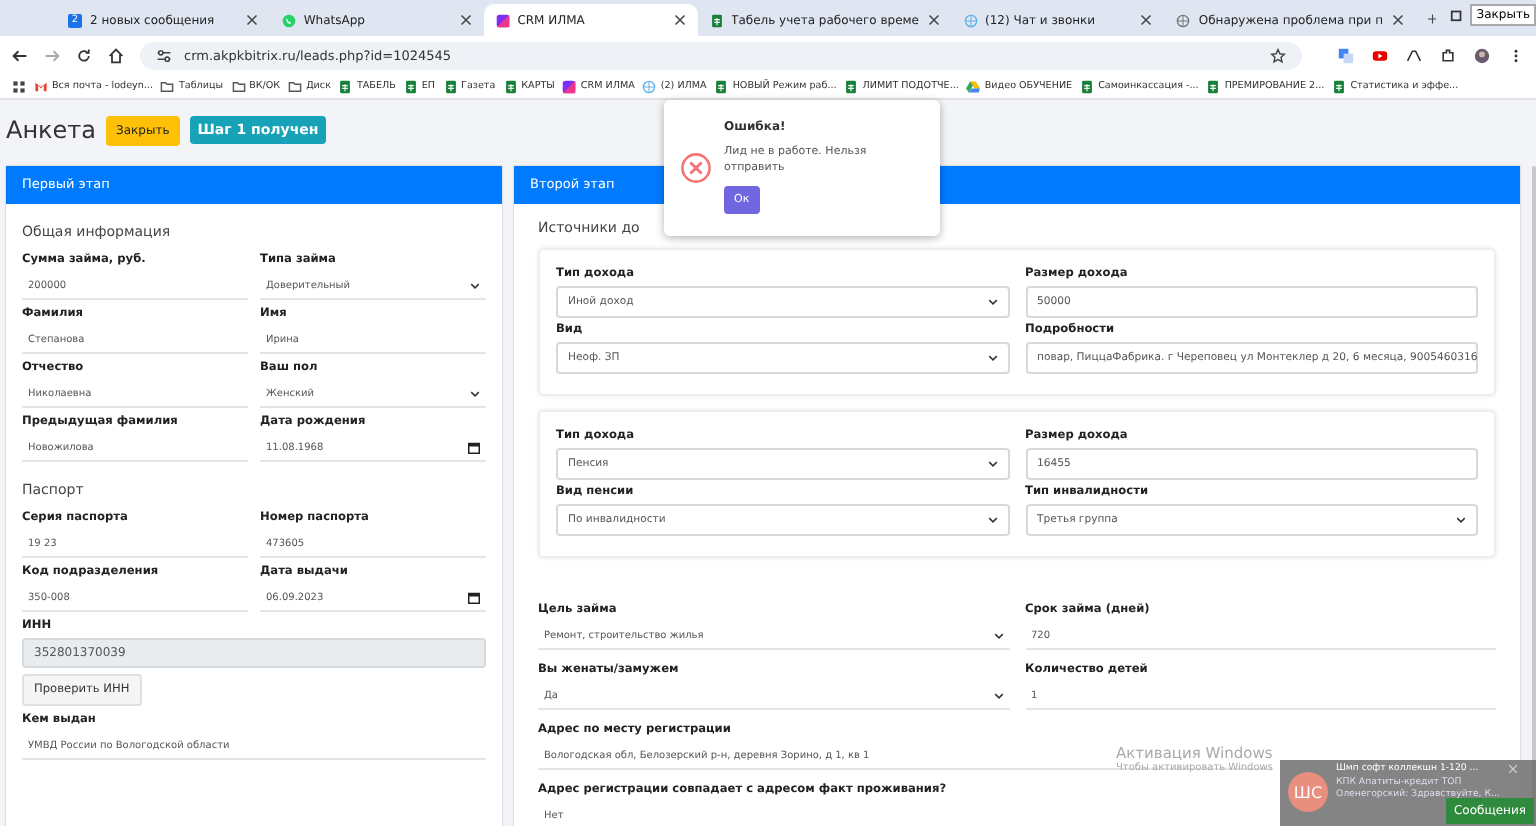 The height and width of the screenshot is (826, 1536). Describe the element at coordinates (973, 86) in the screenshot. I see `drive-icon` at that location.